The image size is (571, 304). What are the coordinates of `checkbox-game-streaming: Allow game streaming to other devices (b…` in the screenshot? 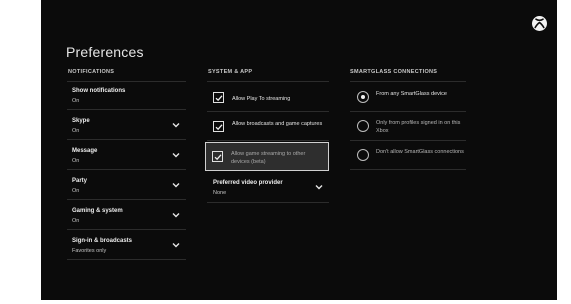 It's located at (267, 156).